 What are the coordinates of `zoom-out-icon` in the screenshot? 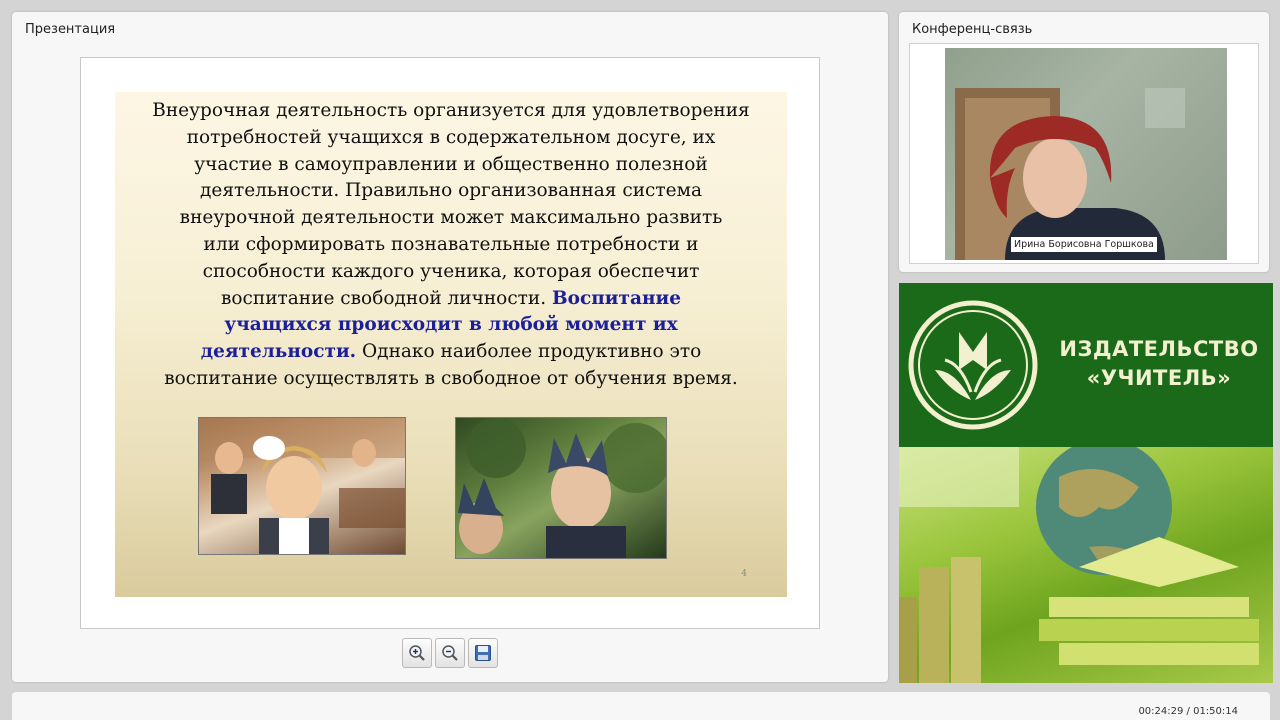 It's located at (450, 653).